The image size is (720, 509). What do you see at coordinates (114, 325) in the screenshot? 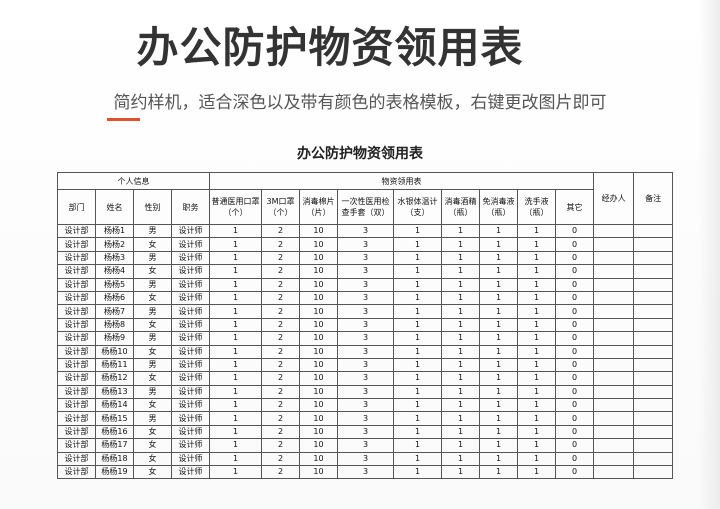
I see `table-cell: 杨杨8` at bounding box center [114, 325].